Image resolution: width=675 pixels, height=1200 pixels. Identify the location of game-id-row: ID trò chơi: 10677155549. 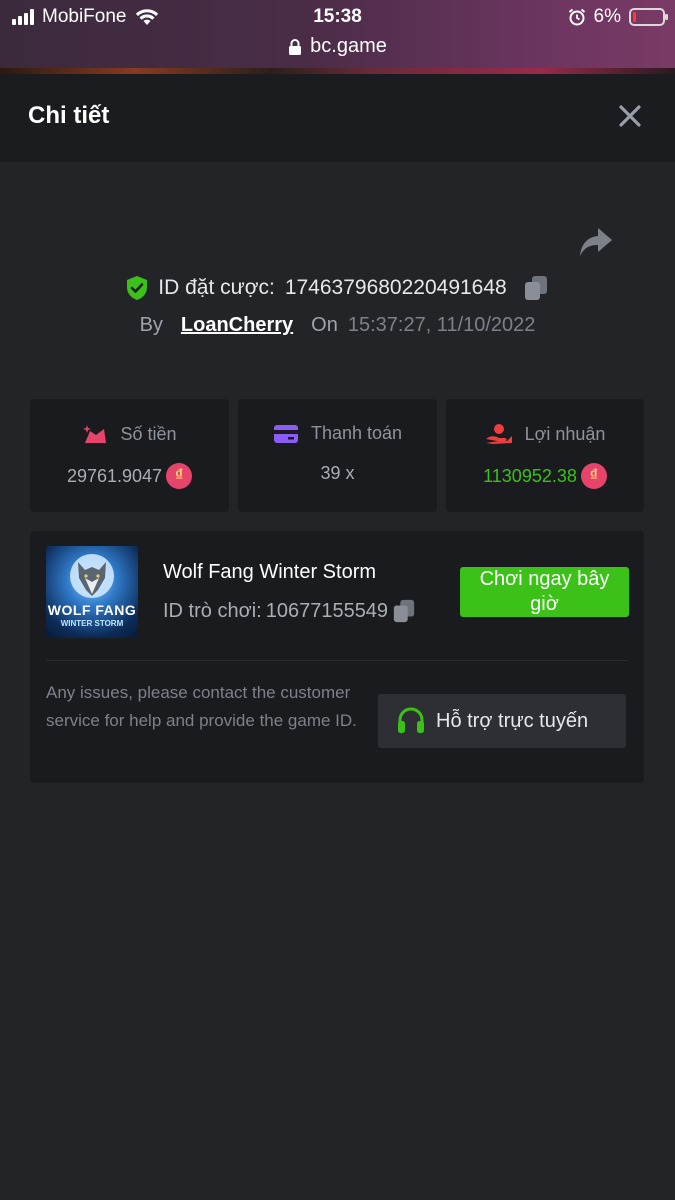
(289, 611).